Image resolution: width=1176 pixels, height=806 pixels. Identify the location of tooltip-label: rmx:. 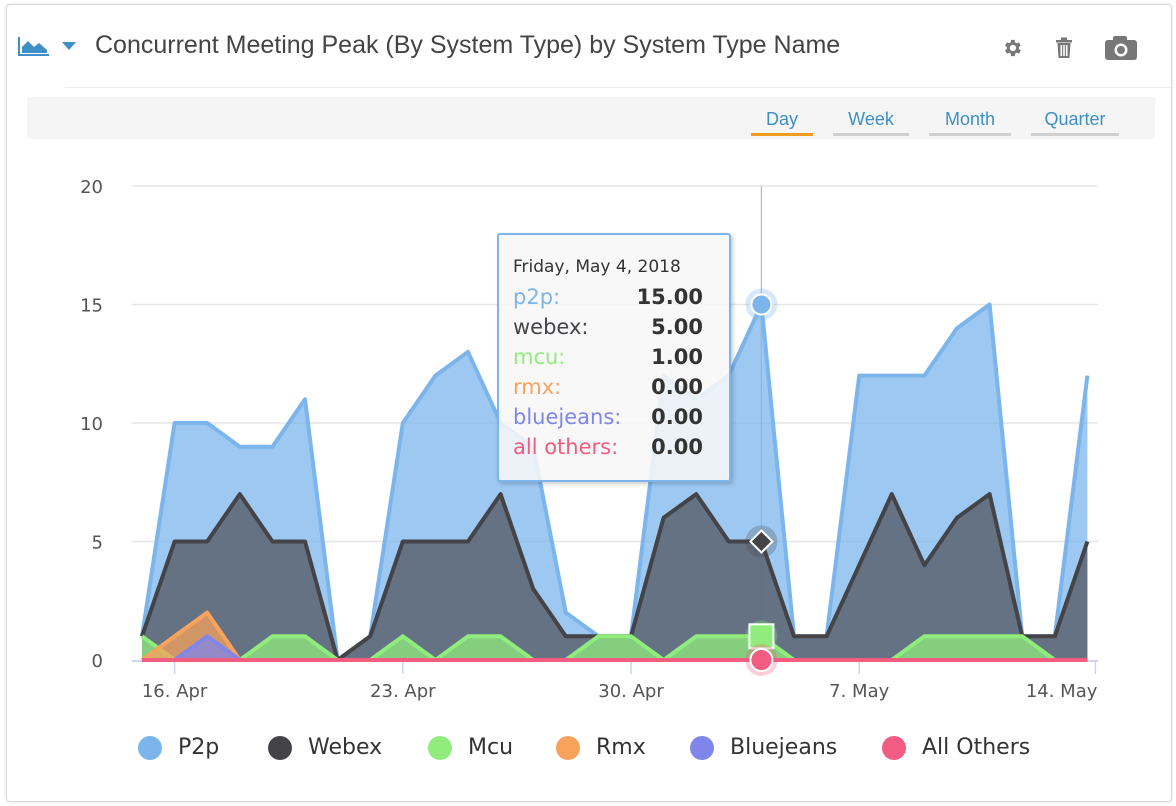
(537, 387).